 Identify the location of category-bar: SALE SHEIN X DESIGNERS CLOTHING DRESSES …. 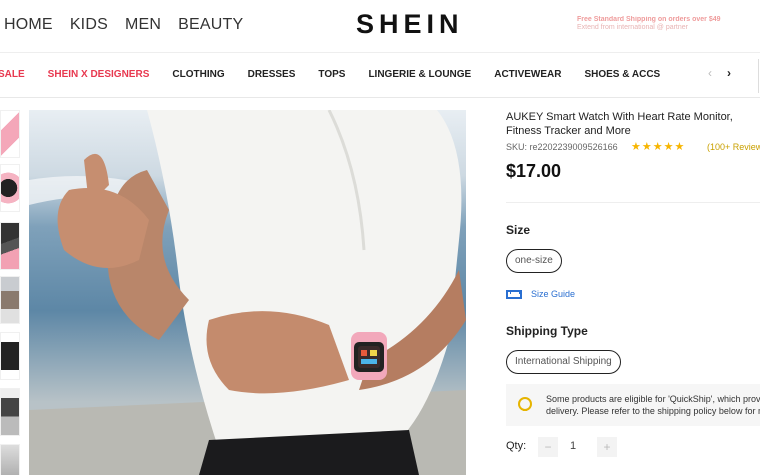
(380, 75).